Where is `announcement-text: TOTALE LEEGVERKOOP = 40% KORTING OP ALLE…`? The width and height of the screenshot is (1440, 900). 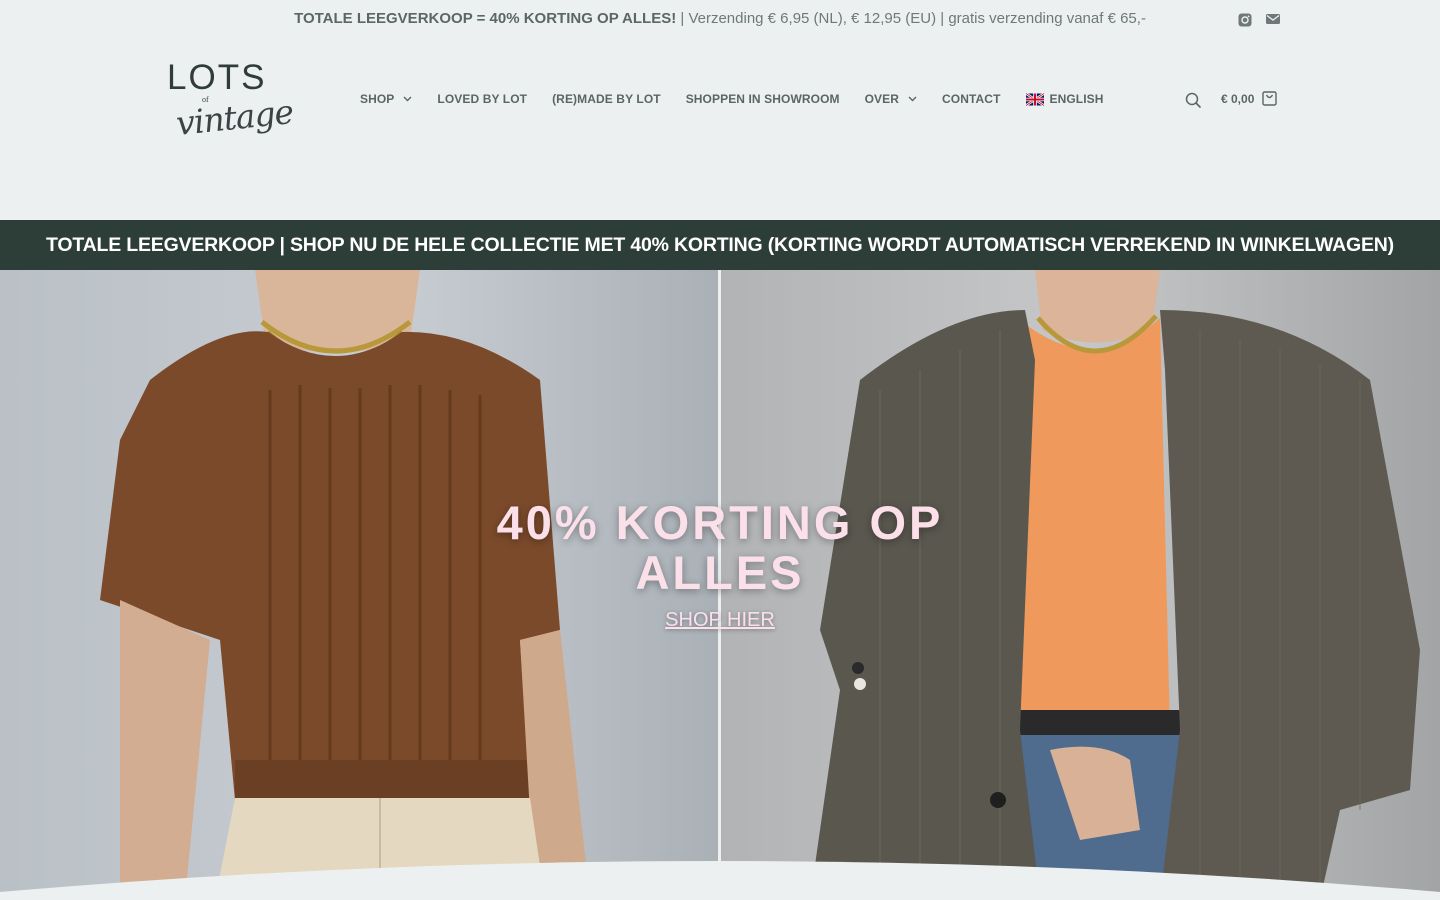
announcement-text: TOTALE LEEGVERKOOP = 40% KORTING OP ALLE… is located at coordinates (720, 18).